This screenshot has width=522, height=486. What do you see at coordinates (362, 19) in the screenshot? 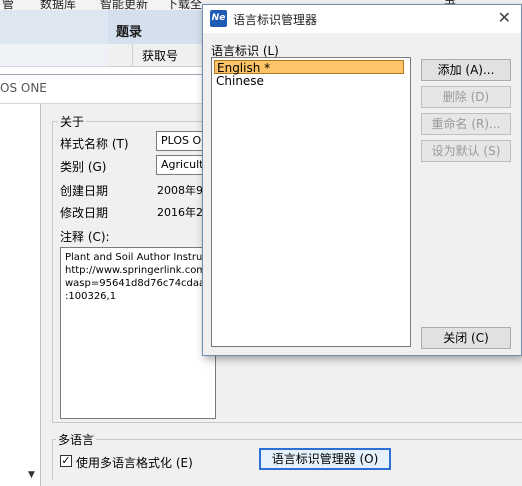
I see `dialog-titlebar: Ne 语言标识管理器 ✕` at bounding box center [362, 19].